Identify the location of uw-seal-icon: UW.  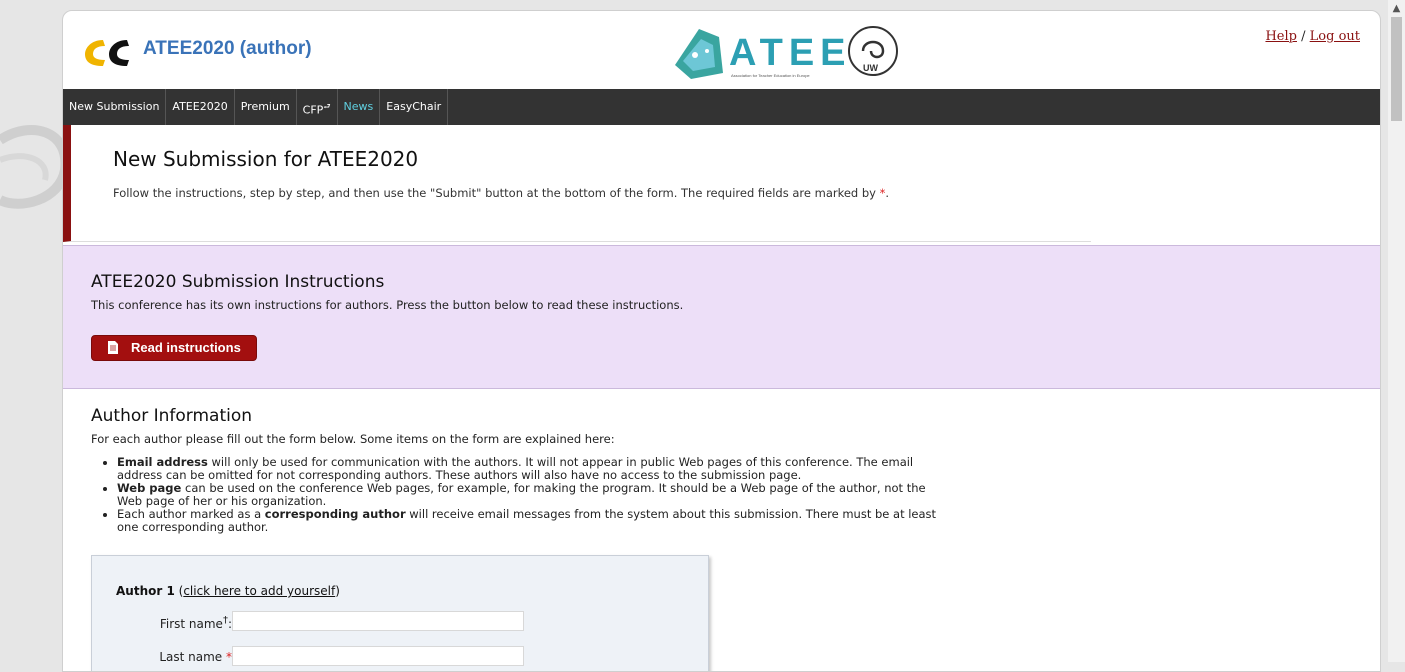
(873, 51).